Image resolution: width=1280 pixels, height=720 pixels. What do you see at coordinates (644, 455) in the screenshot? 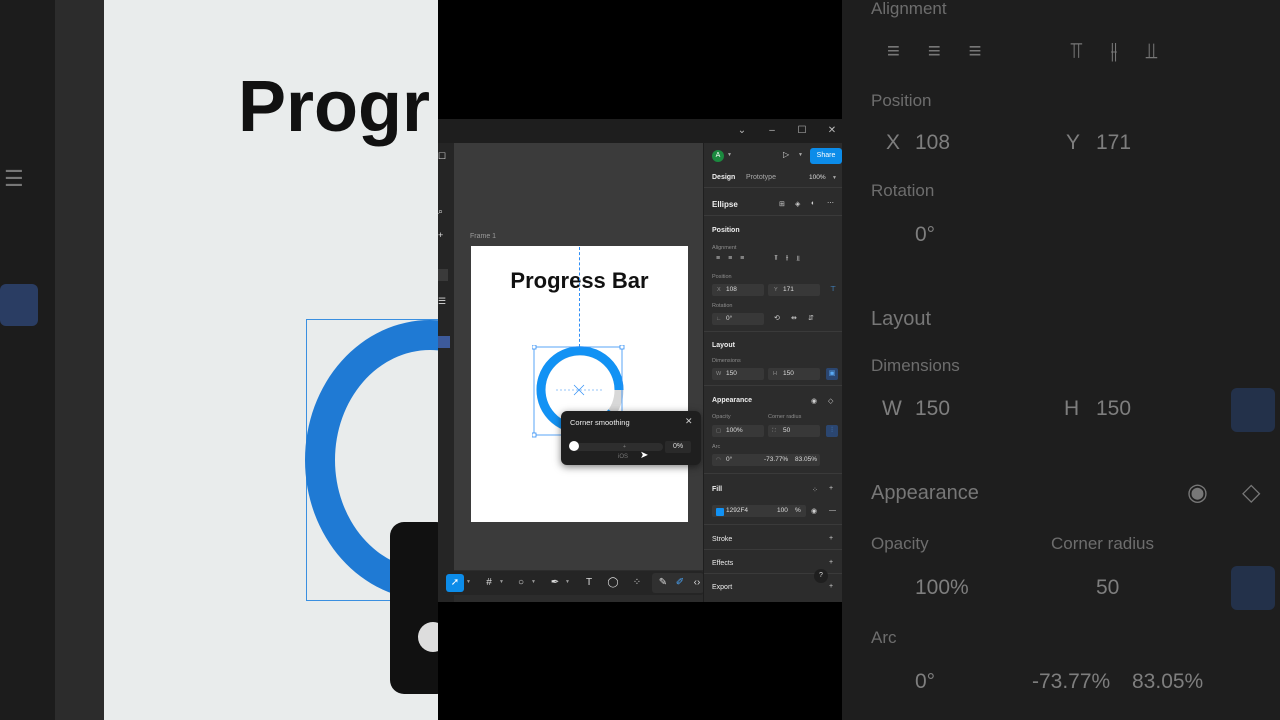
I see `mouse-cursor-icon: ➤` at bounding box center [644, 455].